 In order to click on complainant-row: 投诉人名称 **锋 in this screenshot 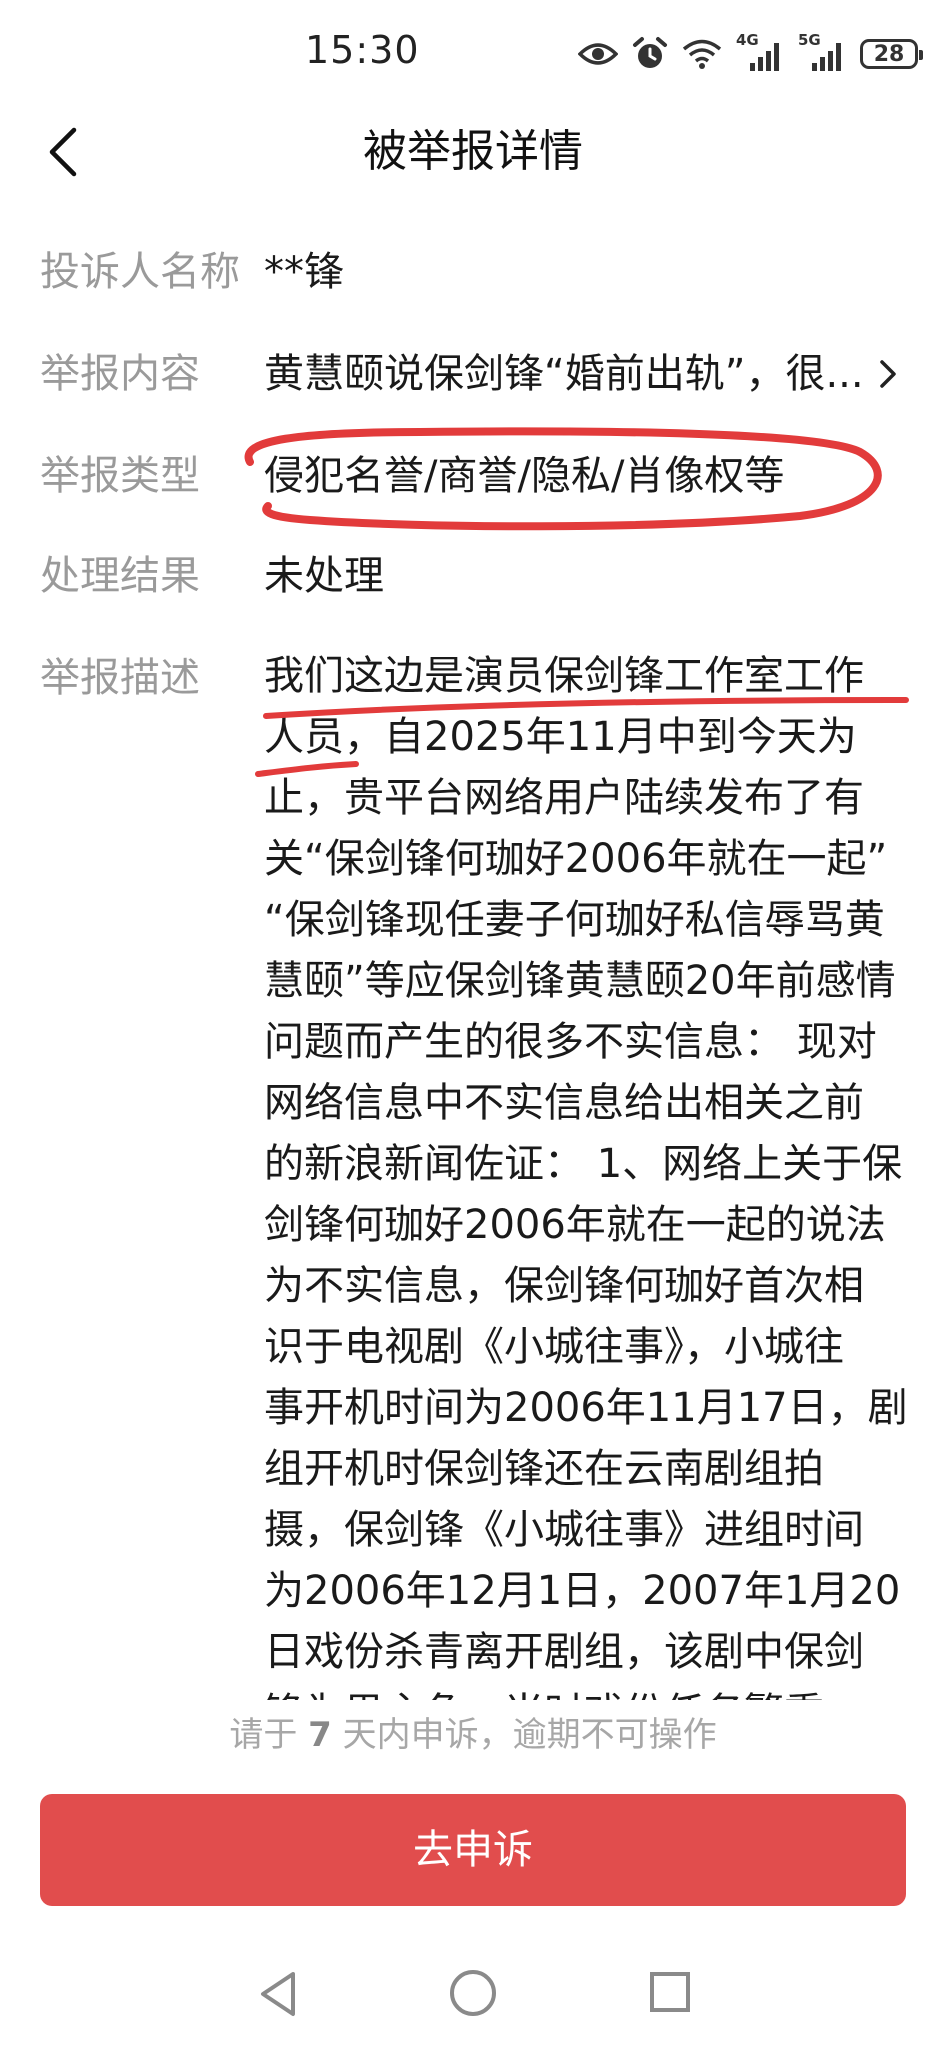, I will do `click(473, 274)`.